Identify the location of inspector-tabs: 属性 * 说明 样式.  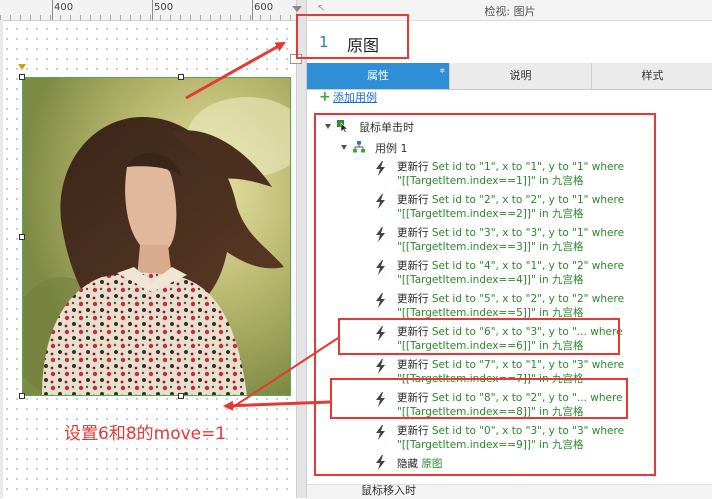
(509, 76).